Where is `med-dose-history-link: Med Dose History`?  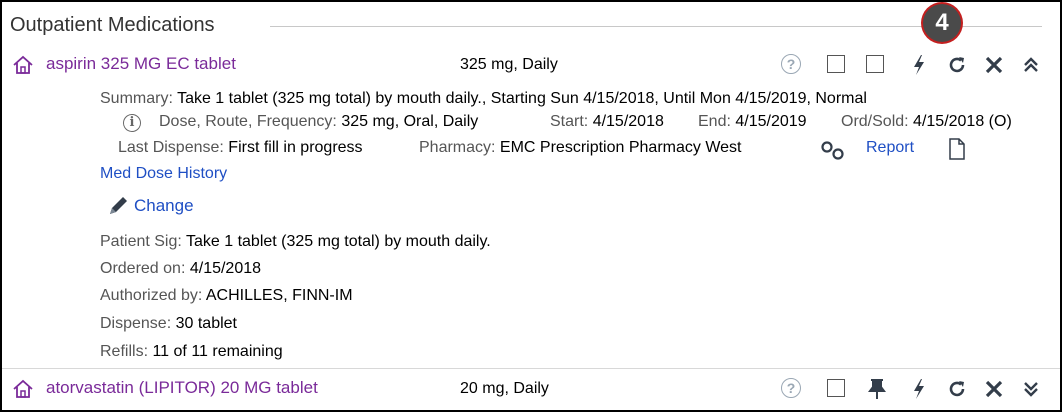
med-dose-history-link: Med Dose History is located at coordinates (163, 174).